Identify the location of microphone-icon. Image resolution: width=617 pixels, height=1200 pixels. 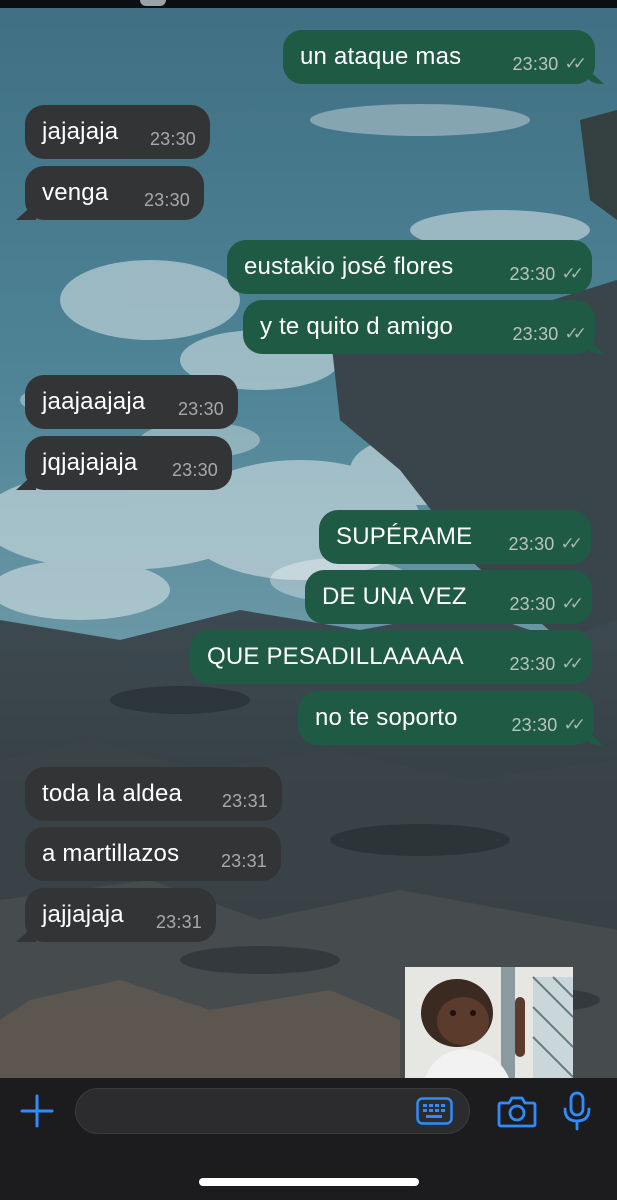
(577, 1111).